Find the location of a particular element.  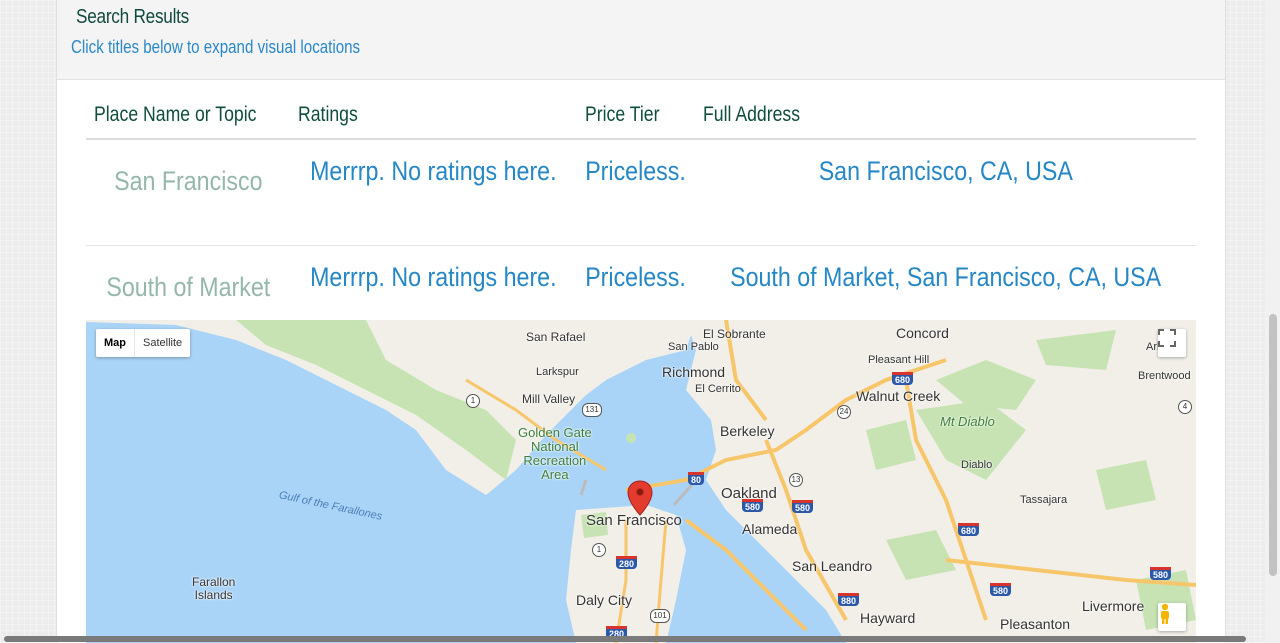

map-type-satellite-button: Satellite is located at coordinates (162, 343).